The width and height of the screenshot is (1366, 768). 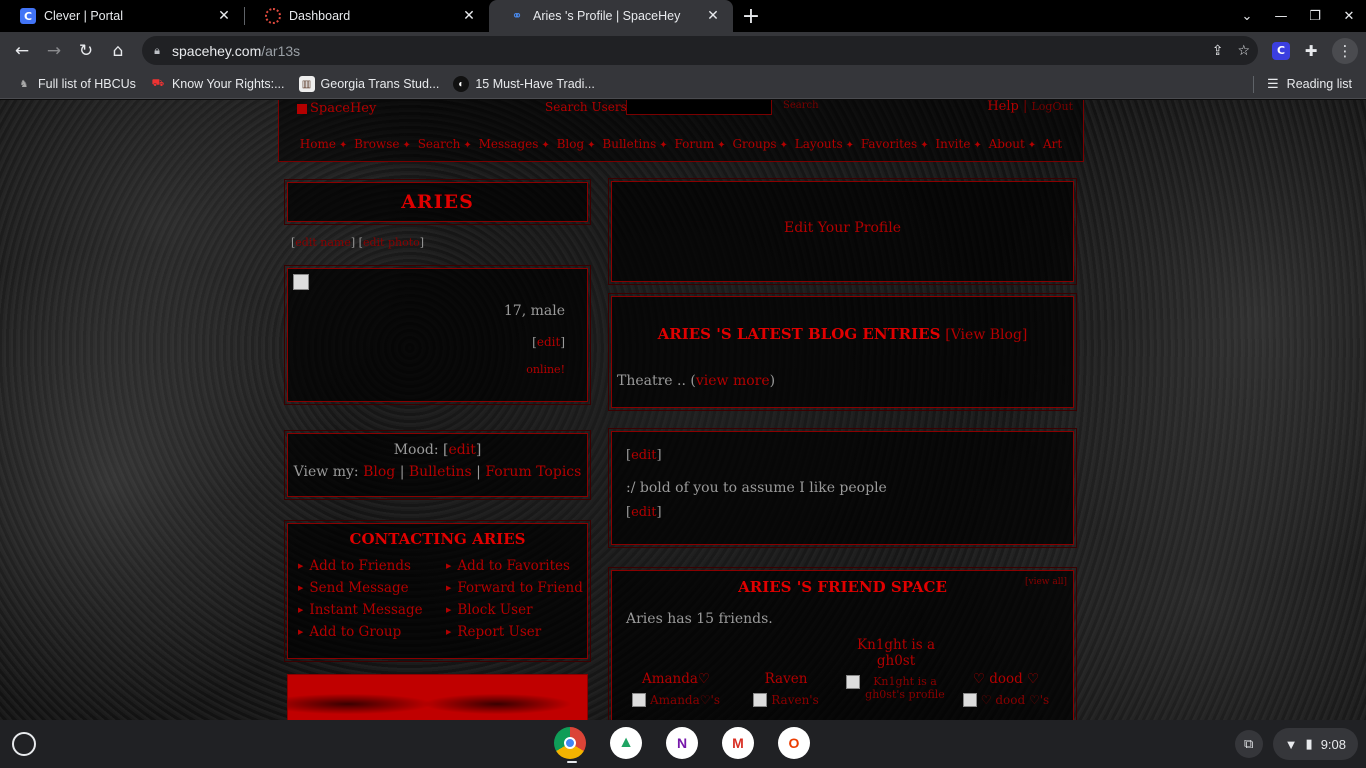 What do you see at coordinates (786, 689) in the screenshot?
I see `friend-card: Raven Raven's` at bounding box center [786, 689].